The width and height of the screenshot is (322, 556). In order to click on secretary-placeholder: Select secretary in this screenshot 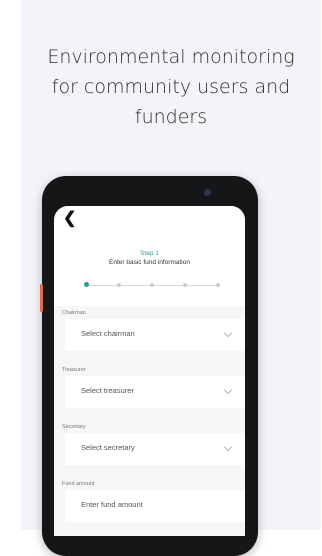, I will do `click(108, 447)`.